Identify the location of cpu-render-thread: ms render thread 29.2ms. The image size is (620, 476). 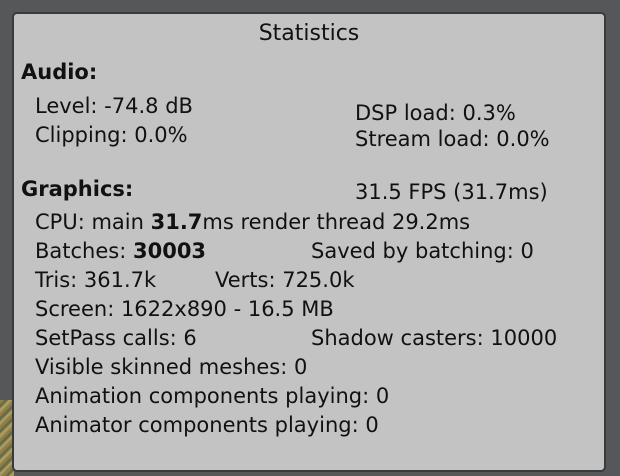
(336, 222).